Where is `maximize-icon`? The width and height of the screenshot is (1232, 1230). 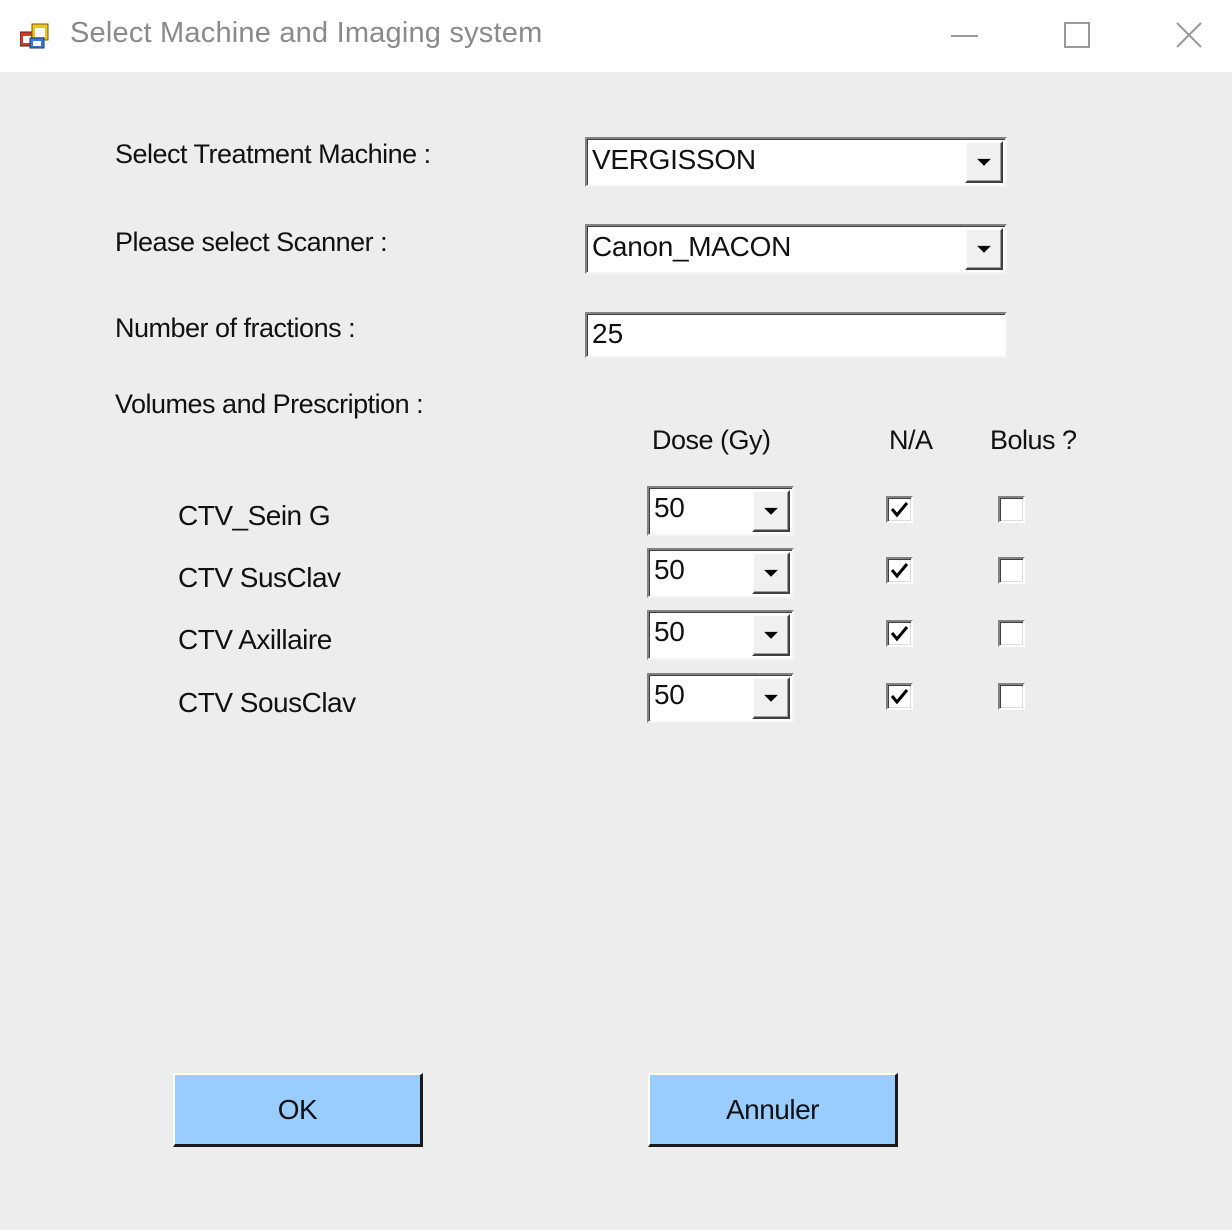 maximize-icon is located at coordinates (1077, 35).